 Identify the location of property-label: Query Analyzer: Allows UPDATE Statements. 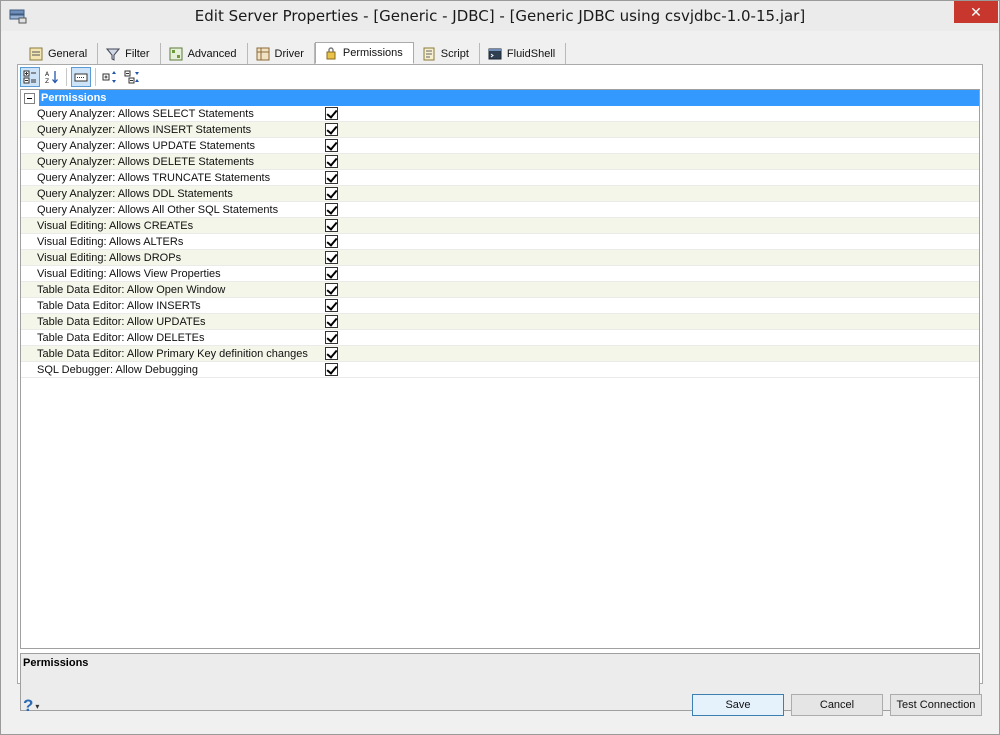
(146, 145).